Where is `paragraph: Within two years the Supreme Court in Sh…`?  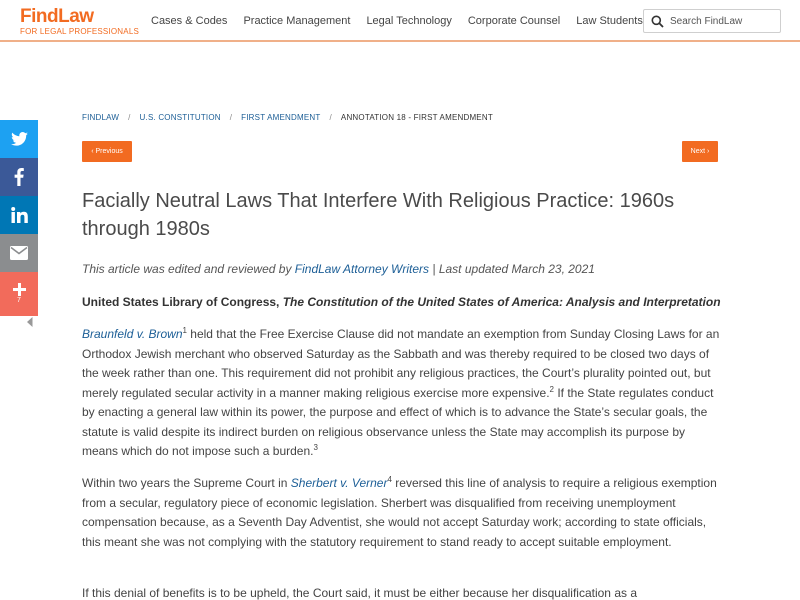 paragraph: Within two years the Supreme Court in Sh… is located at coordinates (402, 513).